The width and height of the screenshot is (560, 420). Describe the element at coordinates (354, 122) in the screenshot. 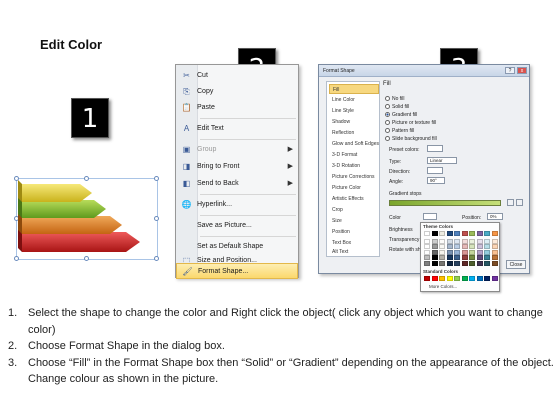

I see `category-shadow: Shadow` at that location.